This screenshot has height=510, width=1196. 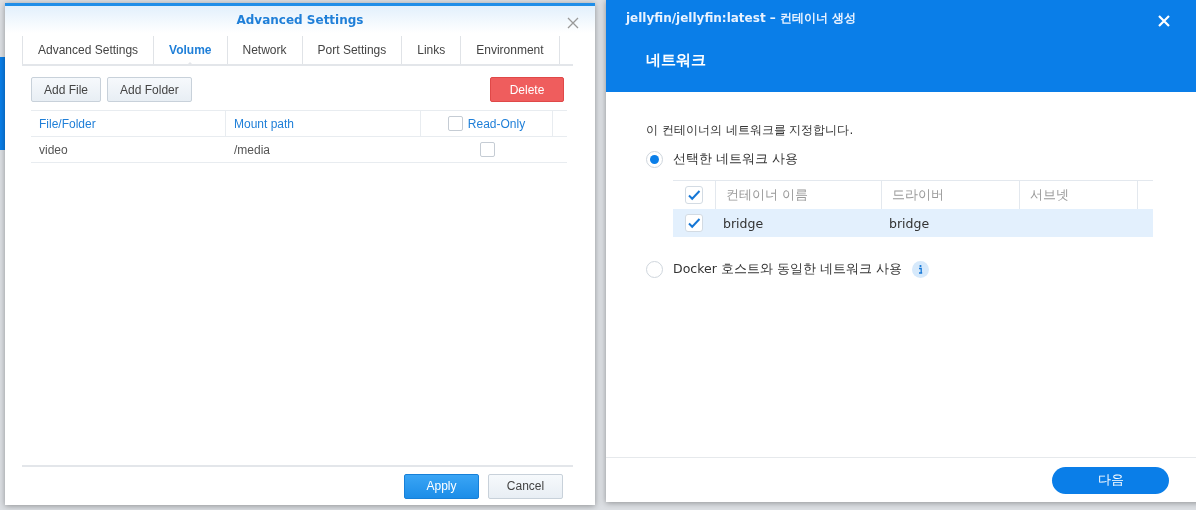 What do you see at coordinates (525, 486) in the screenshot?
I see `cancel-button: Cancel` at bounding box center [525, 486].